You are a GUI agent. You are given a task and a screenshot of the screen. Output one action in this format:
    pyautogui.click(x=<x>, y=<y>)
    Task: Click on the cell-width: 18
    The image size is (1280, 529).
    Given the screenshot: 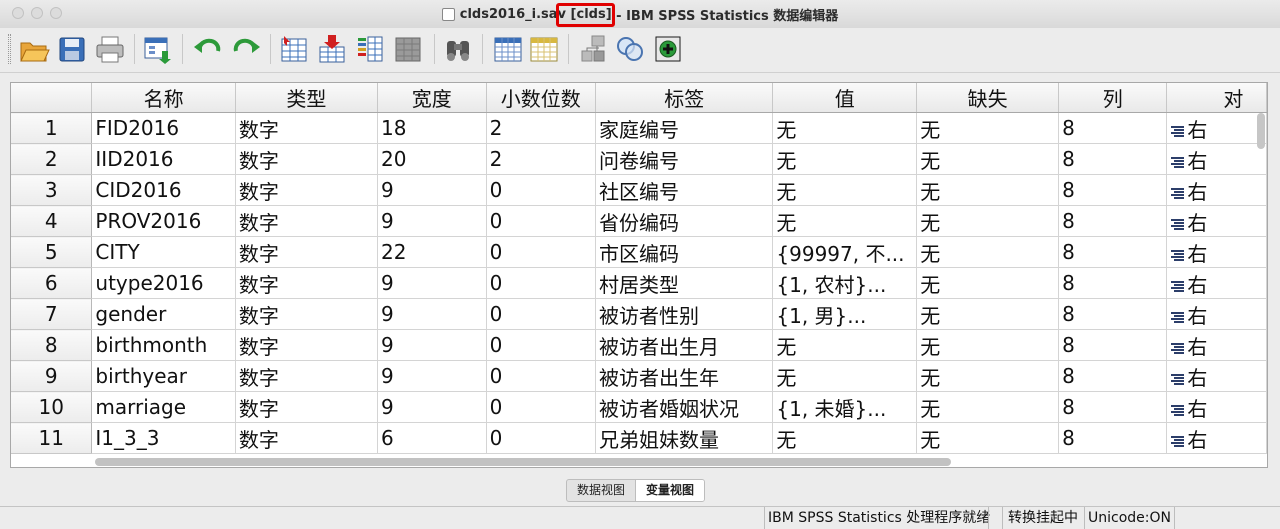 What is the action you would take?
    pyautogui.click(x=432, y=128)
    